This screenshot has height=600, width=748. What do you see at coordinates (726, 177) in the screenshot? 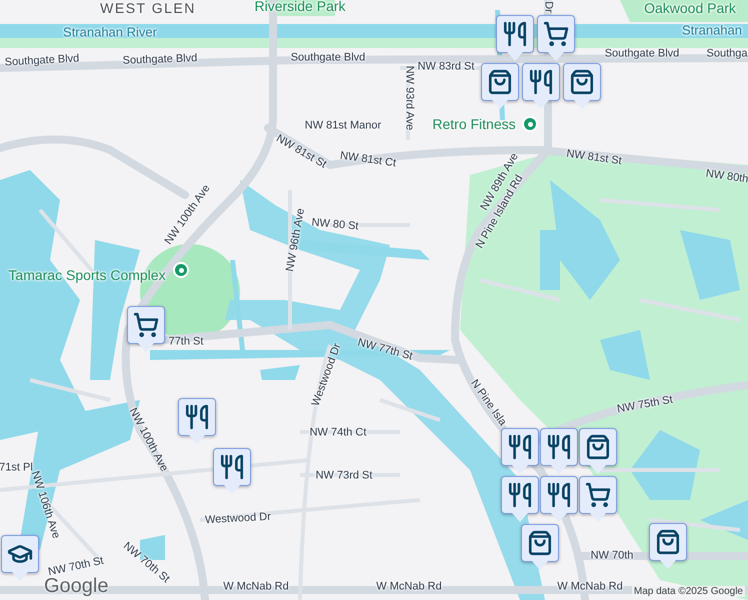
I see `street-label: NW 80th` at bounding box center [726, 177].